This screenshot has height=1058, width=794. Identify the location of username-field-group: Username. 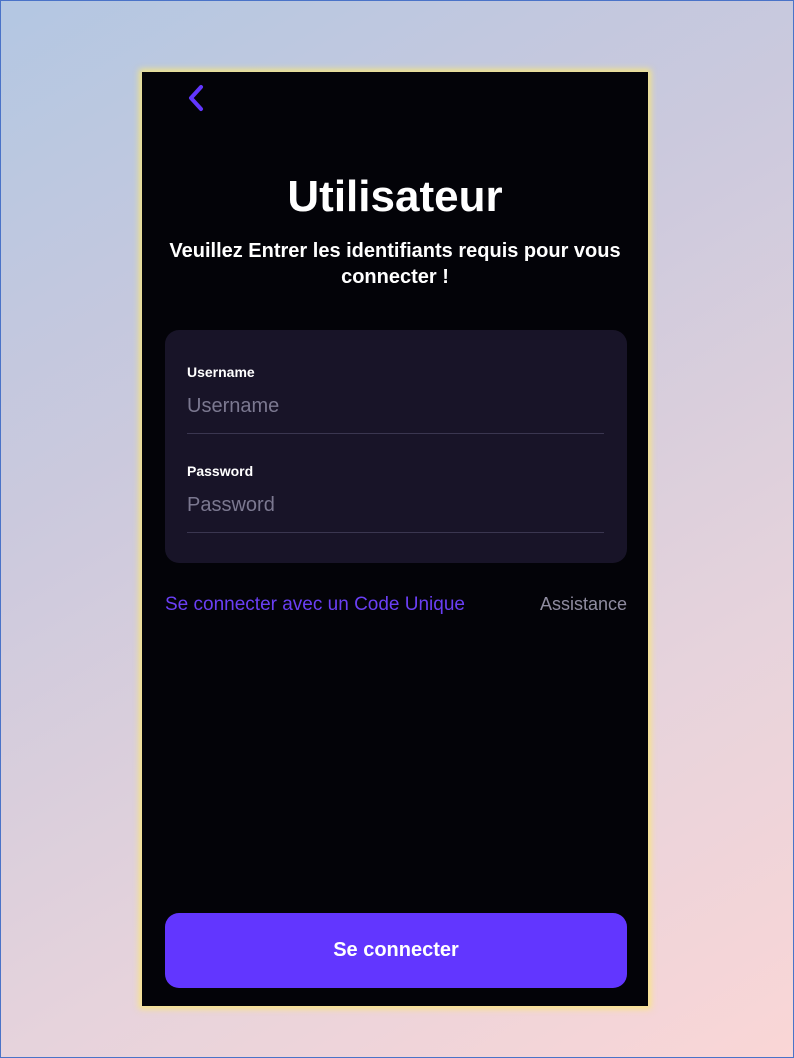
(395, 398).